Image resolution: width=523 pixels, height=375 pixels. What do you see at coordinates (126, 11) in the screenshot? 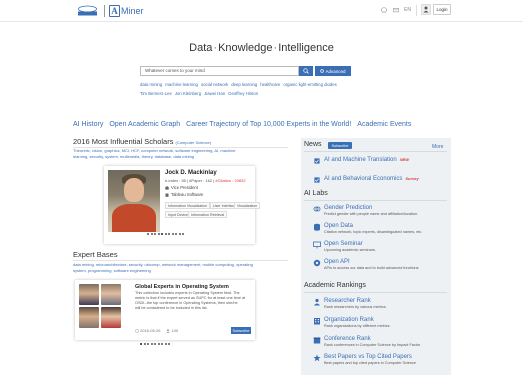
I see `aminer-logo: A Miner` at bounding box center [126, 11].